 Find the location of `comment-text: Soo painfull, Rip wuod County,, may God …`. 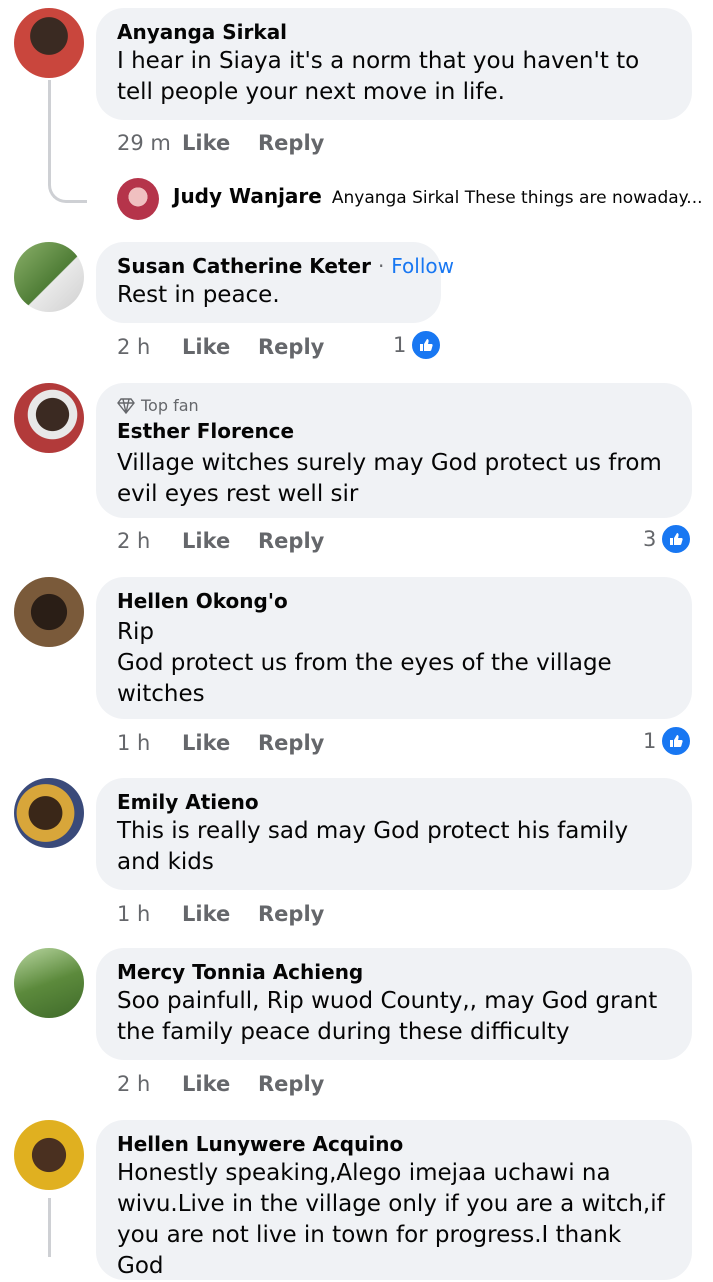

comment-text: Soo painfull, Rip wuod County,, may God … is located at coordinates (387, 1016).